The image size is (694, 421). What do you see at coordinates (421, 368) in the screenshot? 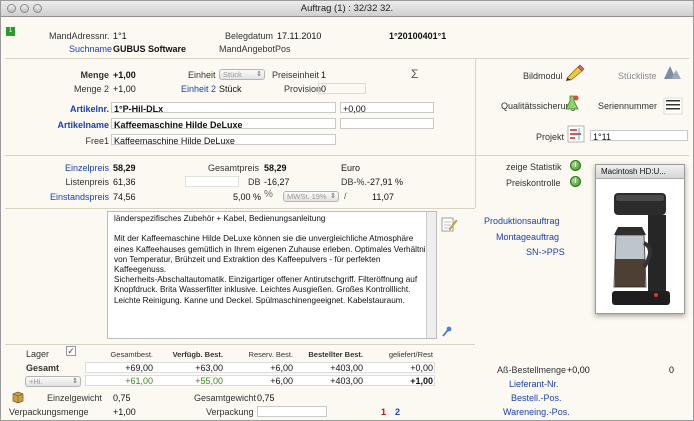
I see `table-cell: +0,00` at bounding box center [421, 368].